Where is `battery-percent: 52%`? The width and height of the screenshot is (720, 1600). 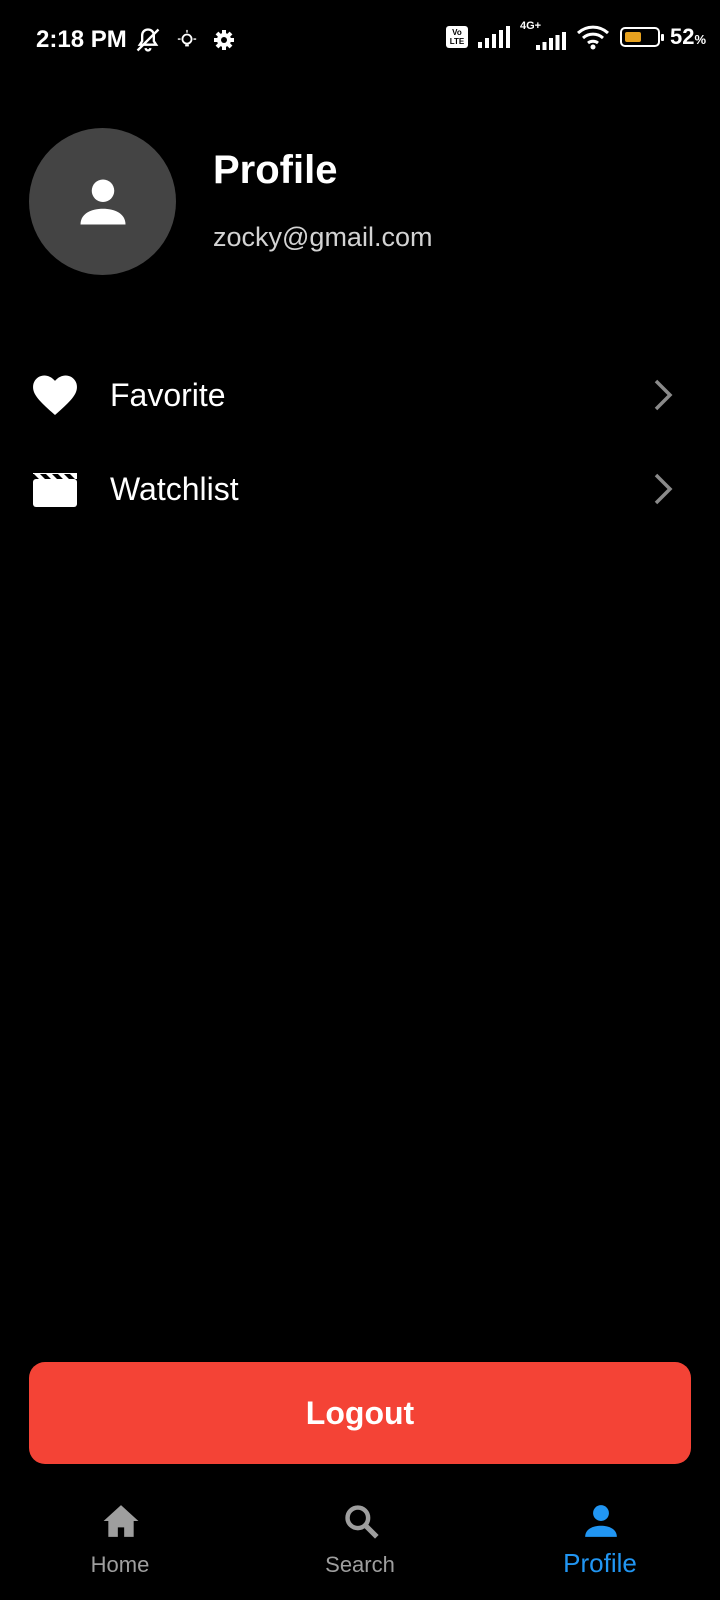
battery-percent: 52% is located at coordinates (688, 37).